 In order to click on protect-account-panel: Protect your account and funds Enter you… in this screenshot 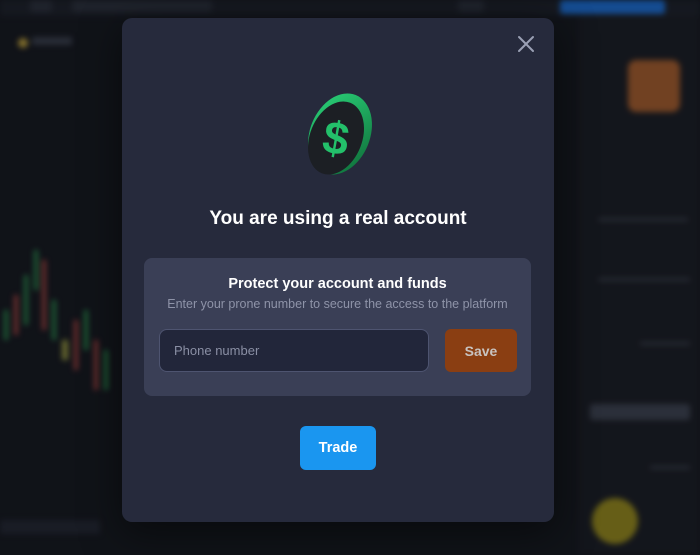, I will do `click(337, 327)`.